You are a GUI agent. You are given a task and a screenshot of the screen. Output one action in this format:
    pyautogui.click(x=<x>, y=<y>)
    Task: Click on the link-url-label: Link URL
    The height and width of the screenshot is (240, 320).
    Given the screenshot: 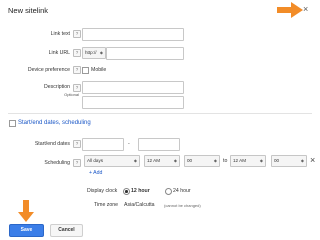 What is the action you would take?
    pyautogui.click(x=59, y=53)
    